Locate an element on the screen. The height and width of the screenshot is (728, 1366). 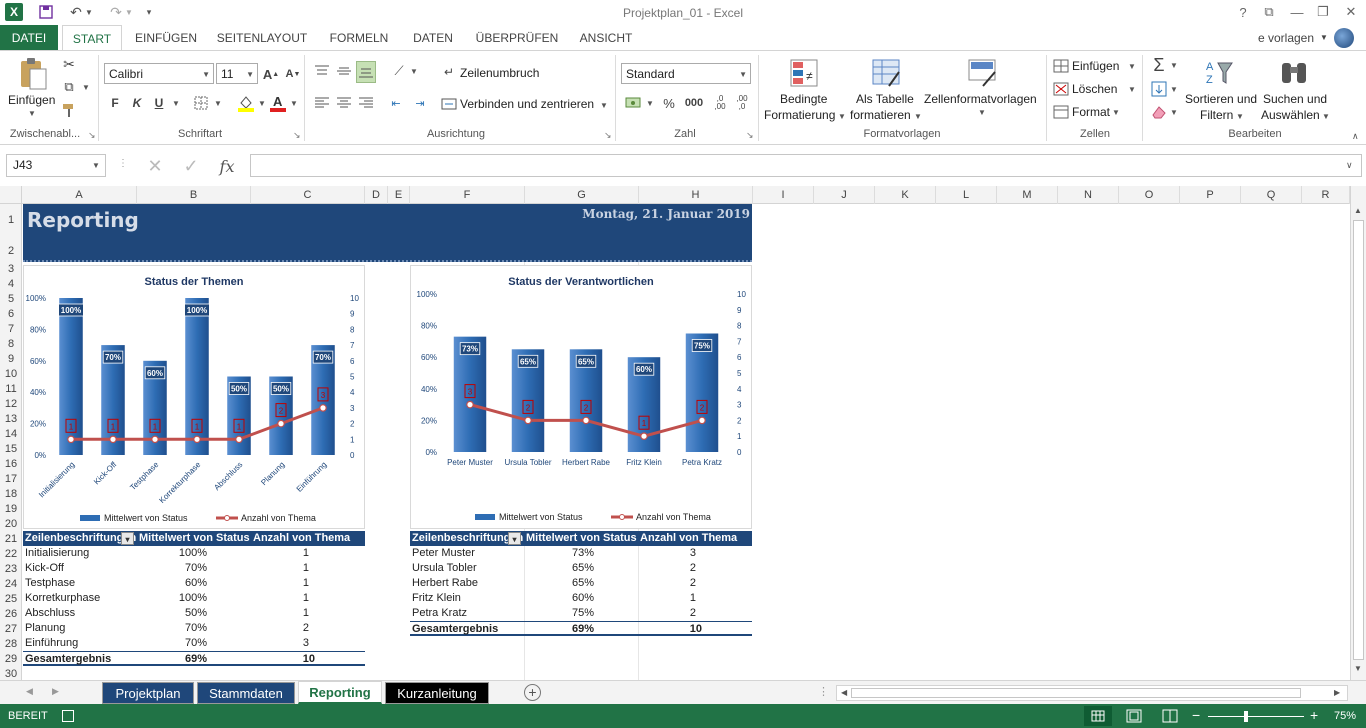
align-middle-icon is located at coordinates (344, 71).